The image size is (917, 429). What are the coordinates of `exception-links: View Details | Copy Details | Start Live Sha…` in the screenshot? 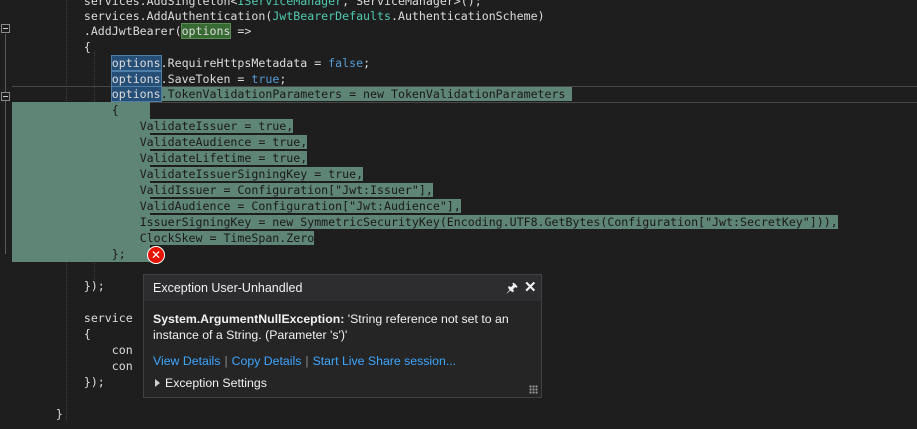 It's located at (304, 361).